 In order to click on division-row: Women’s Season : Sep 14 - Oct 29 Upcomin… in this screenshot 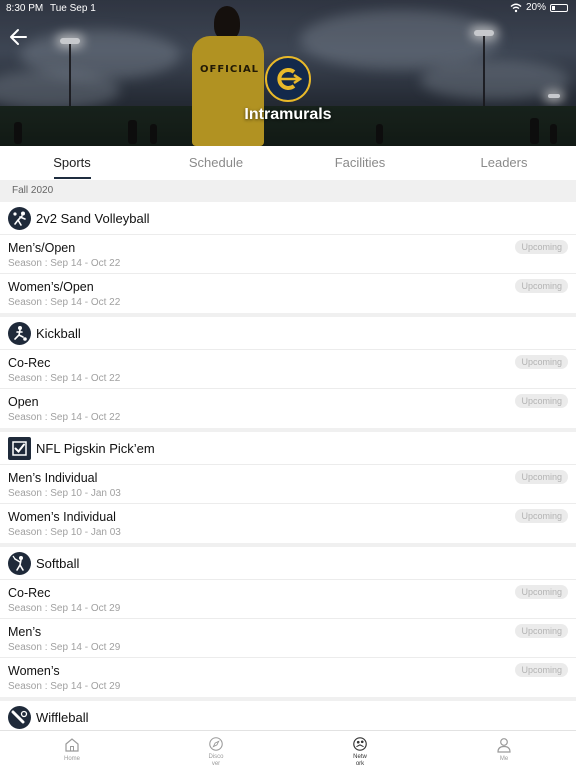, I will do `click(288, 677)`.